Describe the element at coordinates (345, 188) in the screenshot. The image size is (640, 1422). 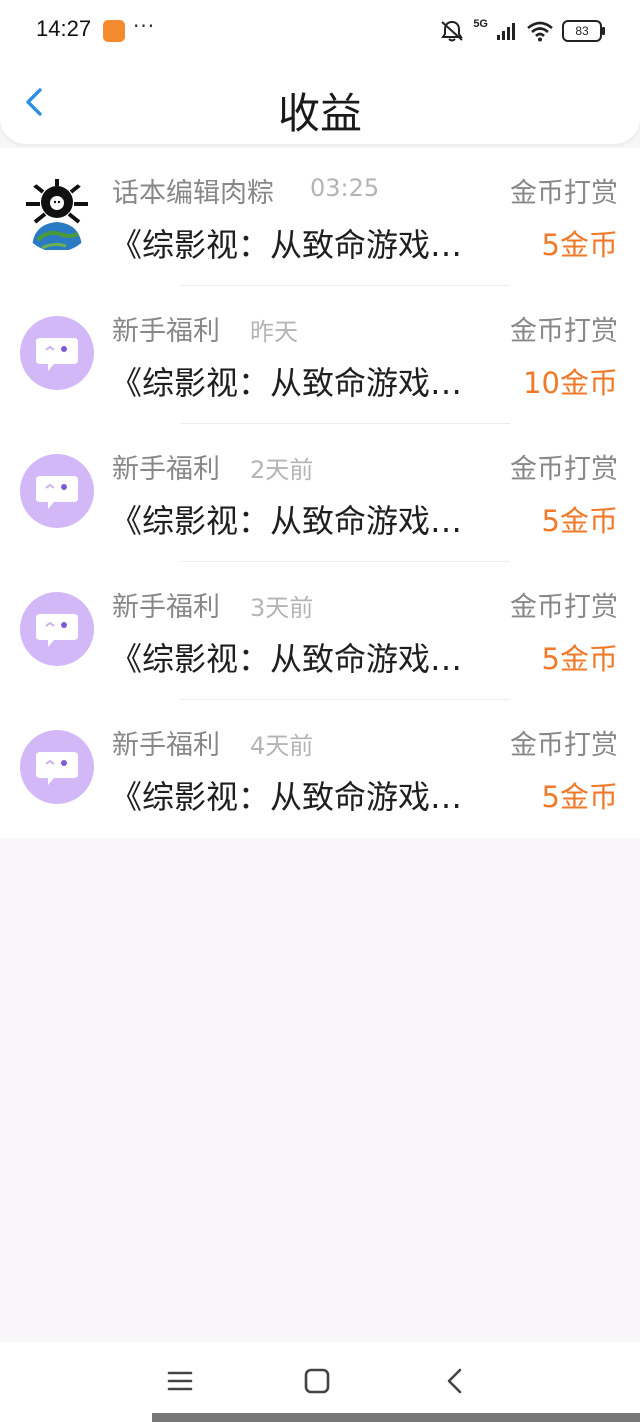
I see `item-time: 03:25` at that location.